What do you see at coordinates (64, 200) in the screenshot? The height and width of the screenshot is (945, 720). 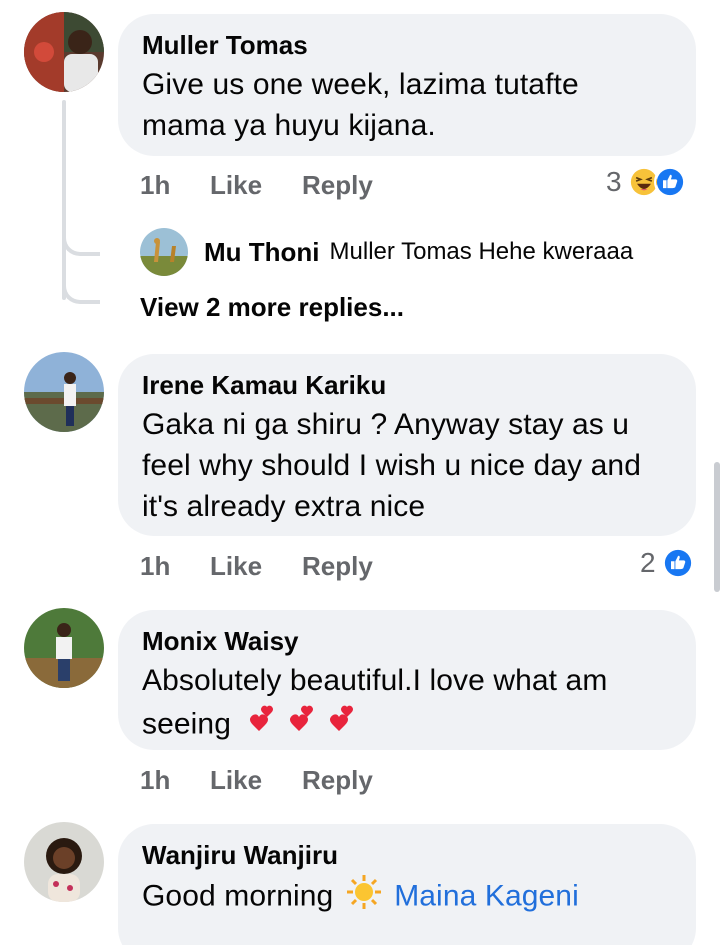 I see `thread-line-vertical` at bounding box center [64, 200].